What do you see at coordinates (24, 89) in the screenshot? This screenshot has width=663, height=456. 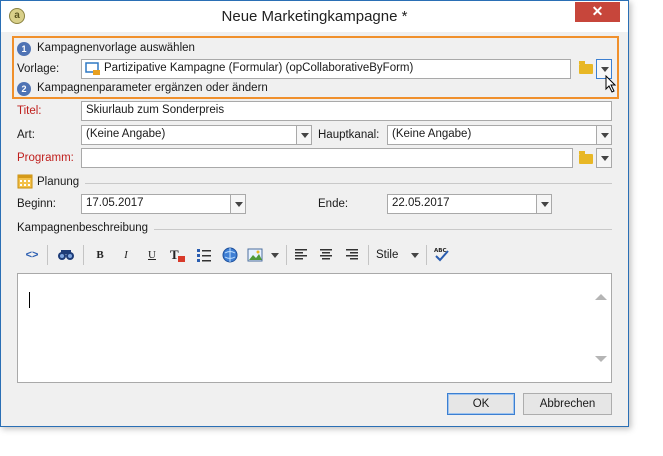 I see `step-2-icon: 2` at bounding box center [24, 89].